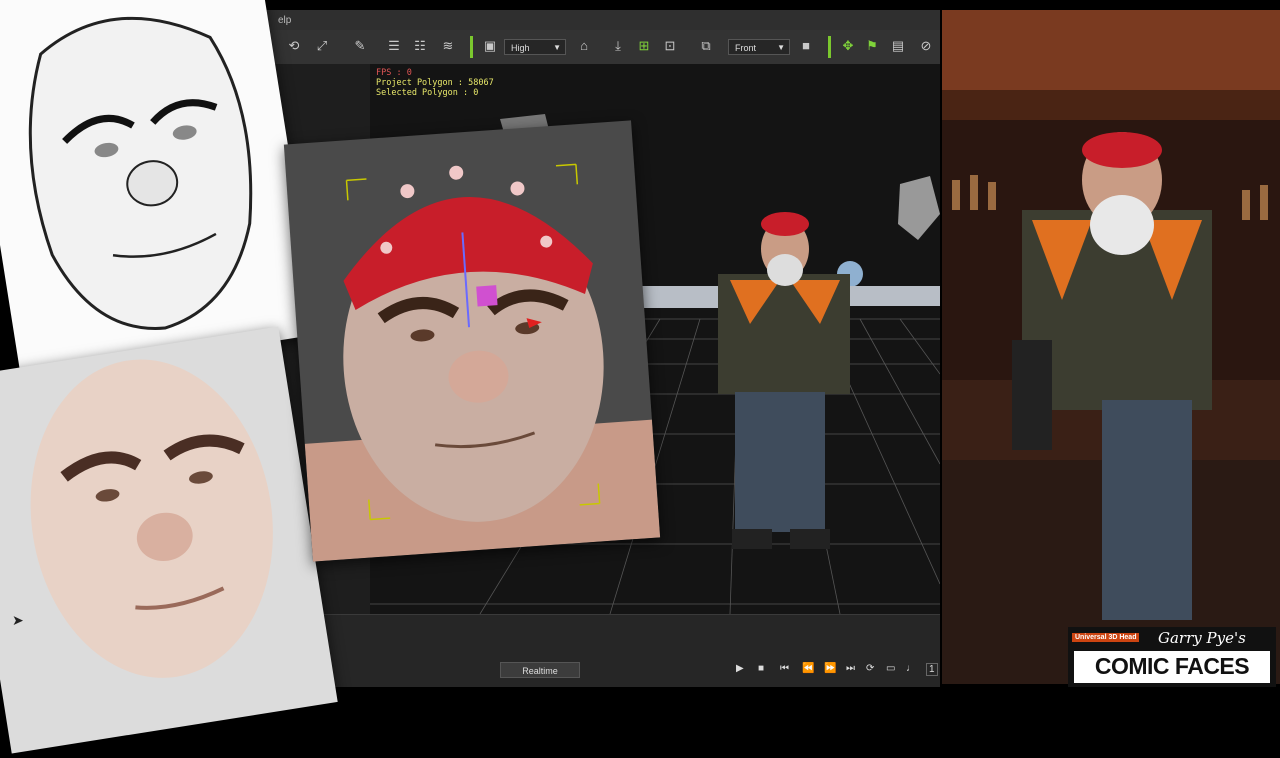  What do you see at coordinates (898, 46) in the screenshot?
I see `clipboard-icon: ▤` at bounding box center [898, 46].